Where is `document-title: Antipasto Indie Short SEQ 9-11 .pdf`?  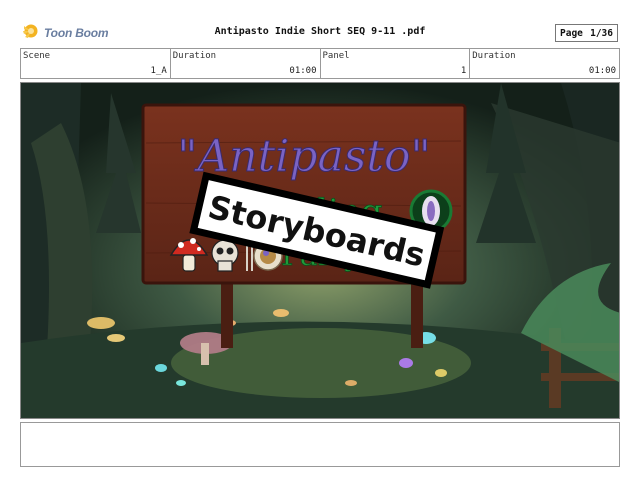
document-title: Antipasto Indie Short SEQ 9-11 .pdf is located at coordinates (320, 31).